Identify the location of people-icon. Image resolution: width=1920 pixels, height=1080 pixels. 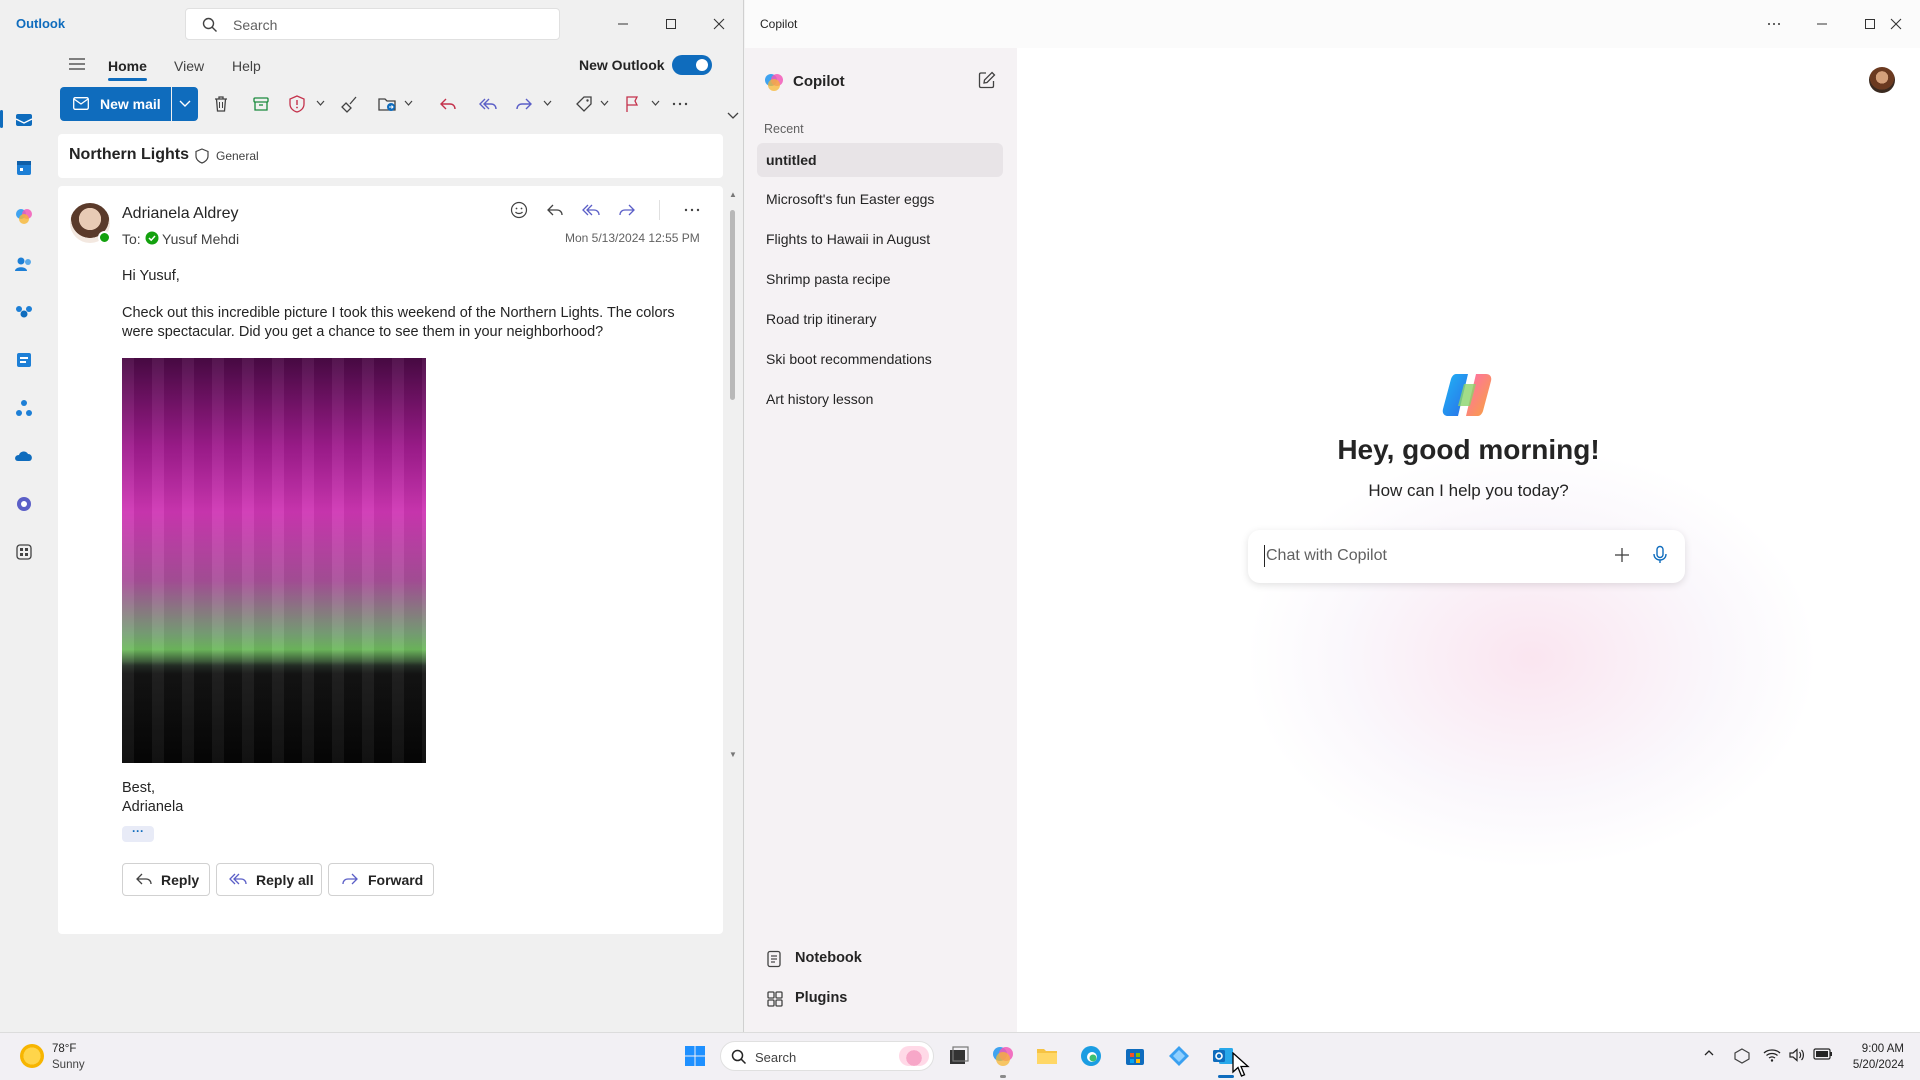
(24, 264).